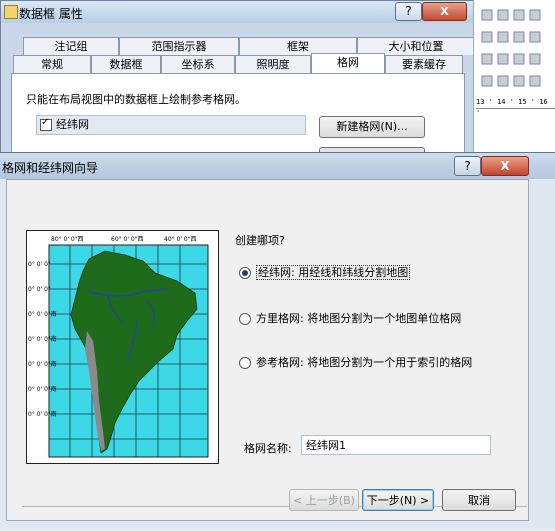 The height and width of the screenshot is (531, 555). Describe the element at coordinates (180, 239) in the screenshot. I see `longitude-label-40w: 40° 0' 0"西` at that location.